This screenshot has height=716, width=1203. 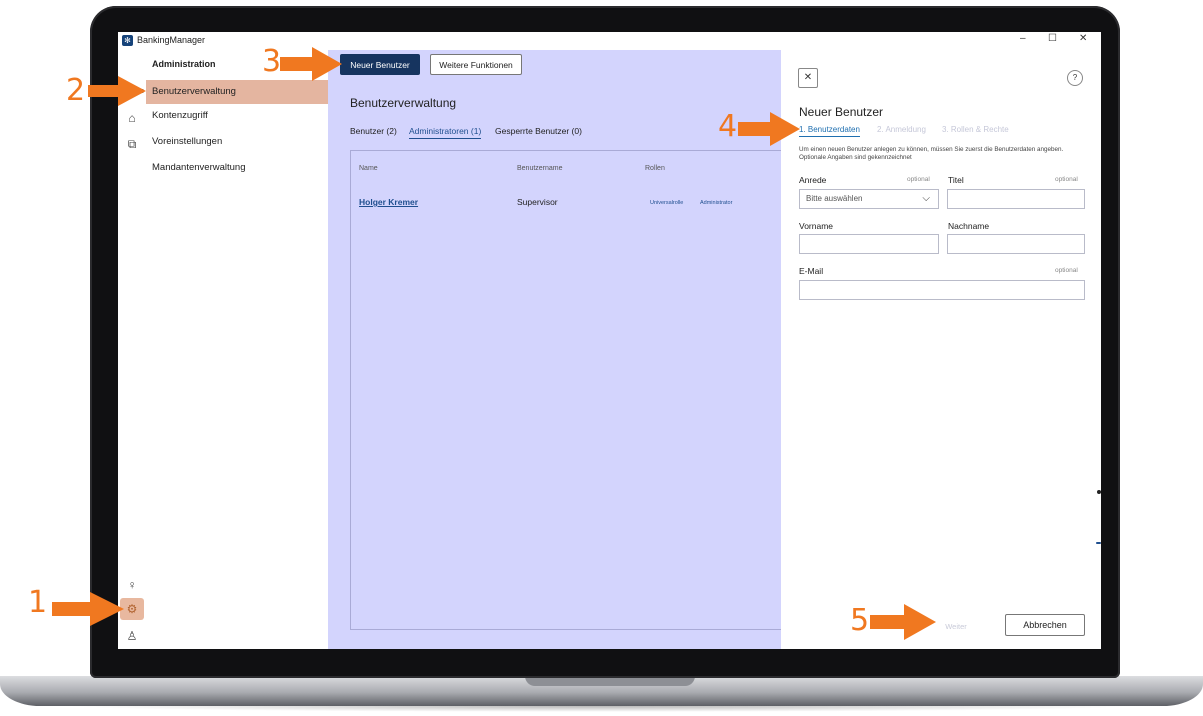 What do you see at coordinates (816, 226) in the screenshot?
I see `vorname-label: Vorname` at bounding box center [816, 226].